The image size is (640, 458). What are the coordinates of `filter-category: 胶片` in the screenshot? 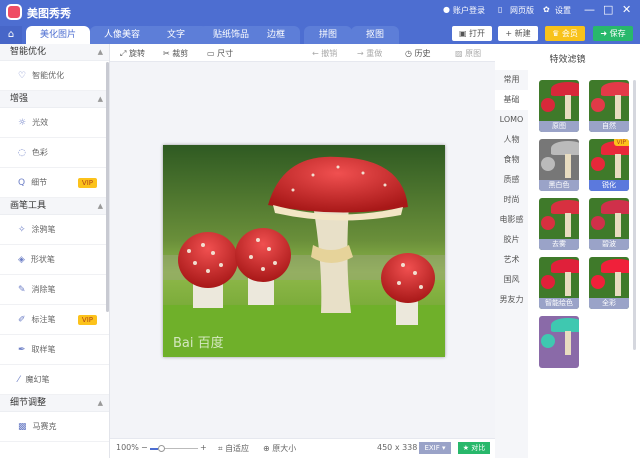 It's located at (511, 240).